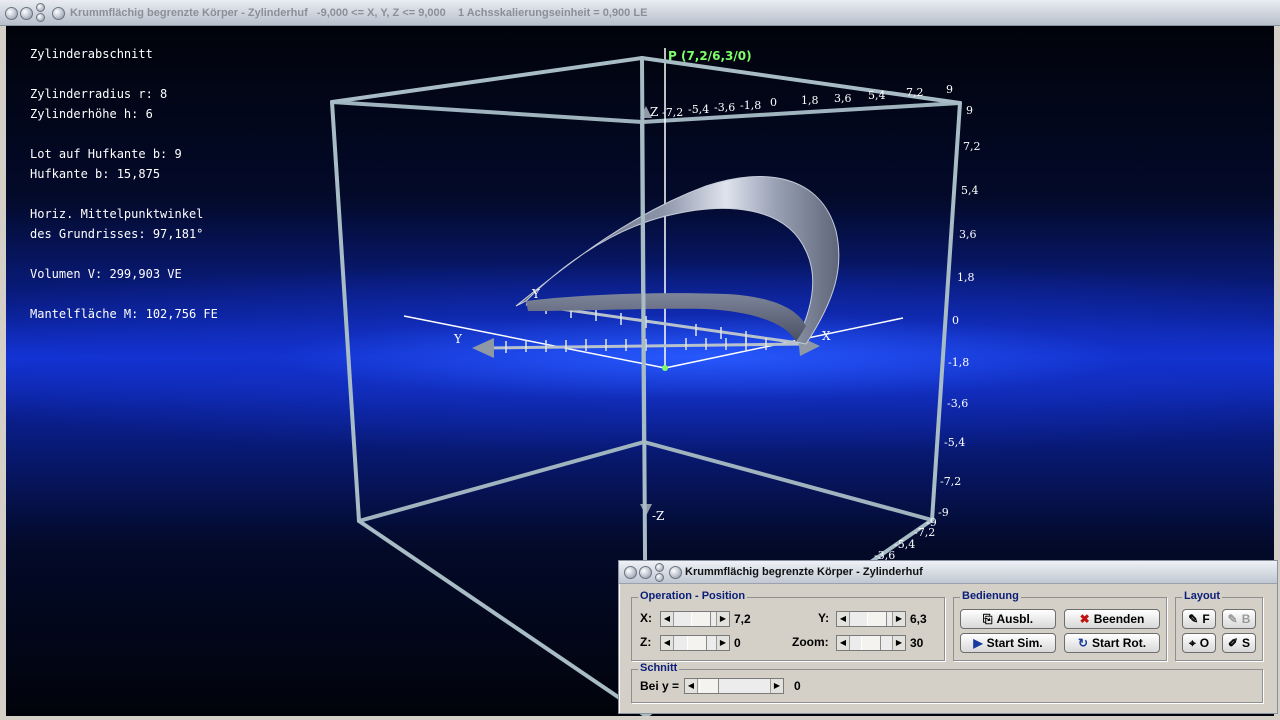 Image resolution: width=1280 pixels, height=720 pixels. I want to click on zoom-value: 30, so click(917, 643).